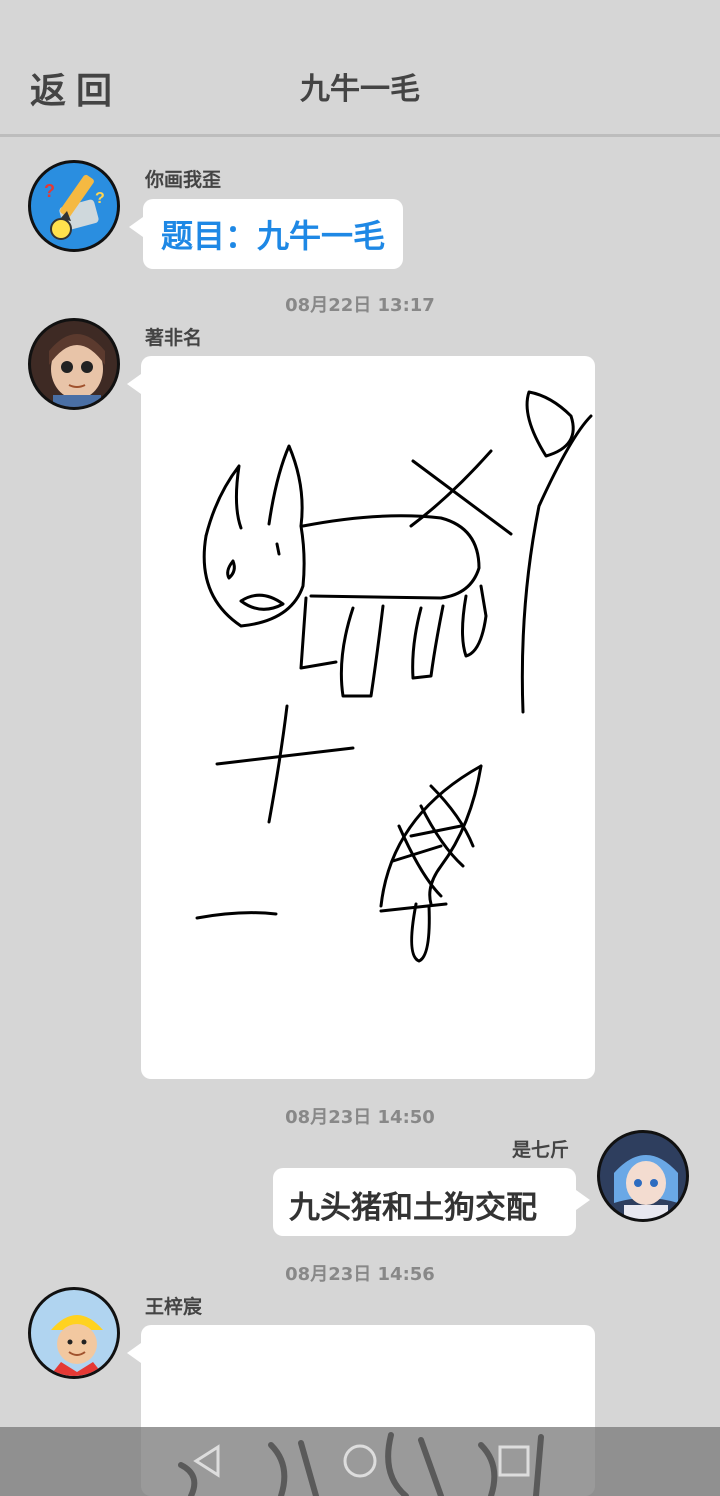 This screenshot has height=1496, width=720. What do you see at coordinates (360, 89) in the screenshot?
I see `page-title: 九牛一毛` at bounding box center [360, 89].